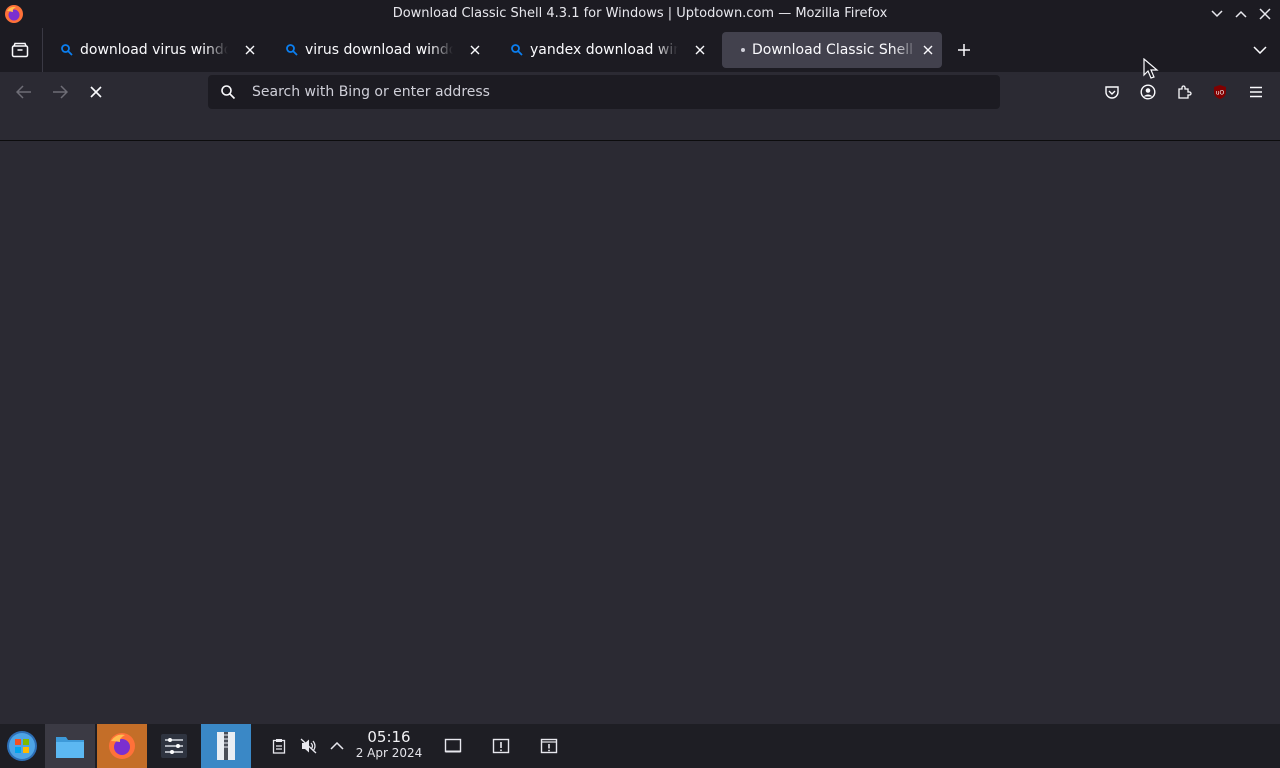  I want to click on clock-date: 2 Apr 2024, so click(389, 753).